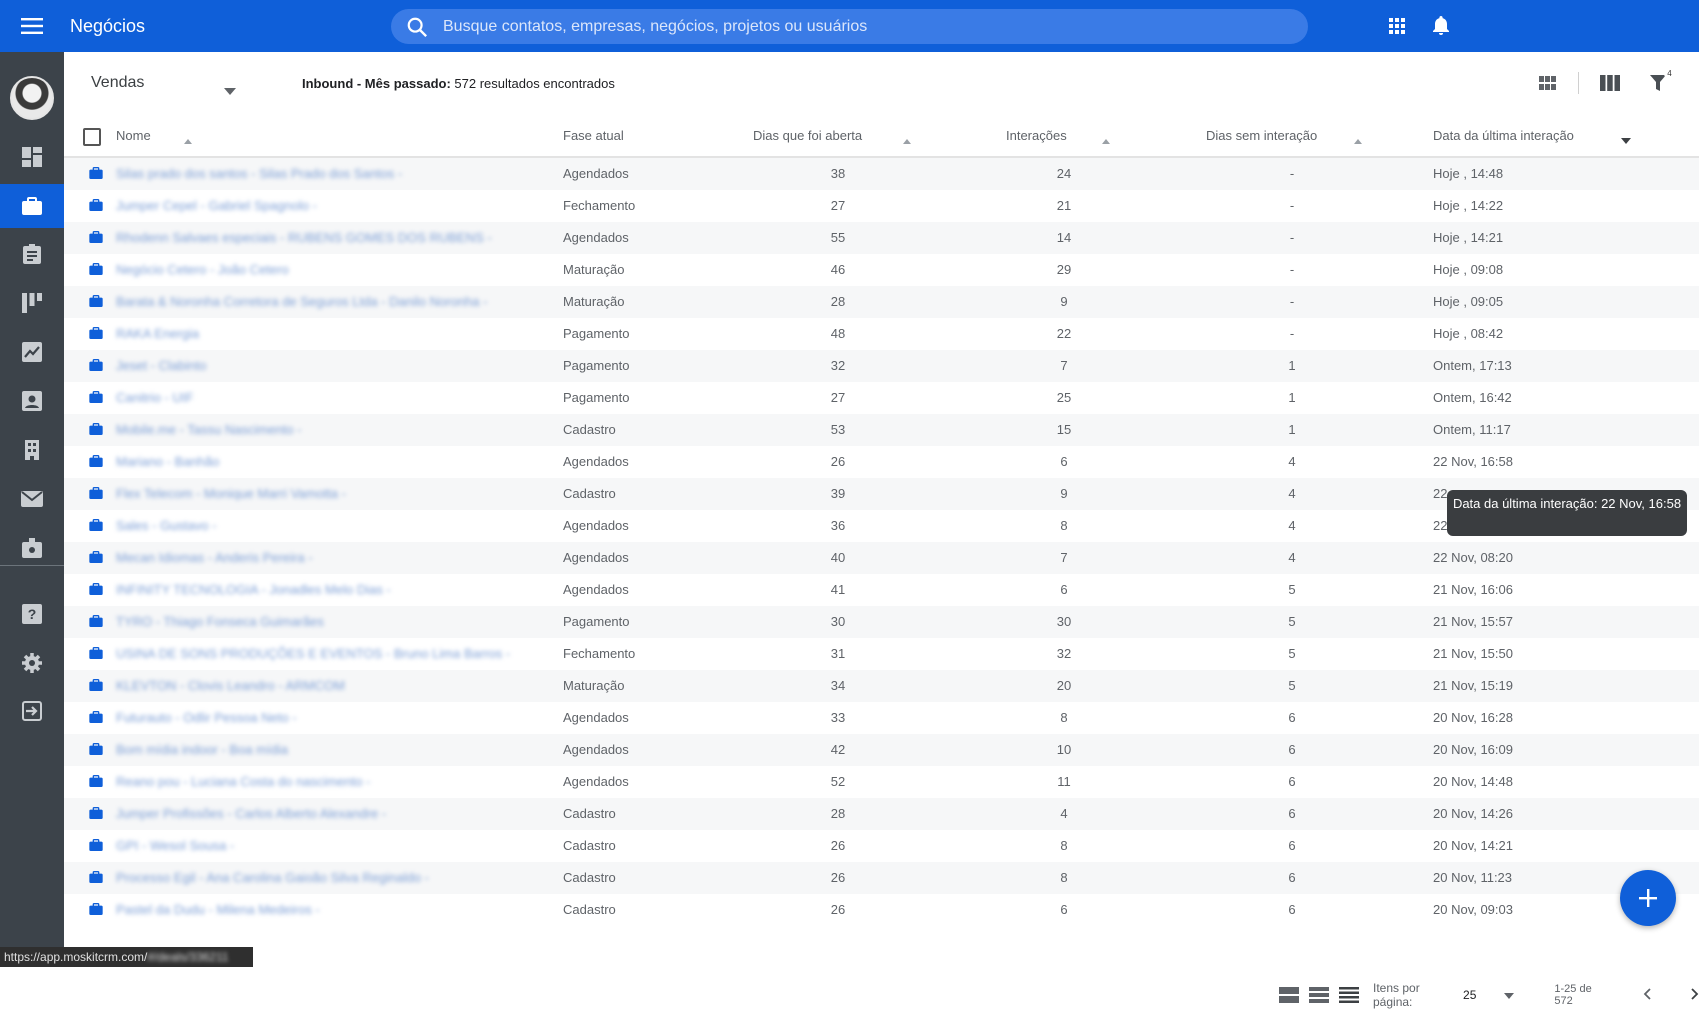 The height and width of the screenshot is (1009, 1699). Describe the element at coordinates (32, 254) in the screenshot. I see `clipboard-icon` at that location.